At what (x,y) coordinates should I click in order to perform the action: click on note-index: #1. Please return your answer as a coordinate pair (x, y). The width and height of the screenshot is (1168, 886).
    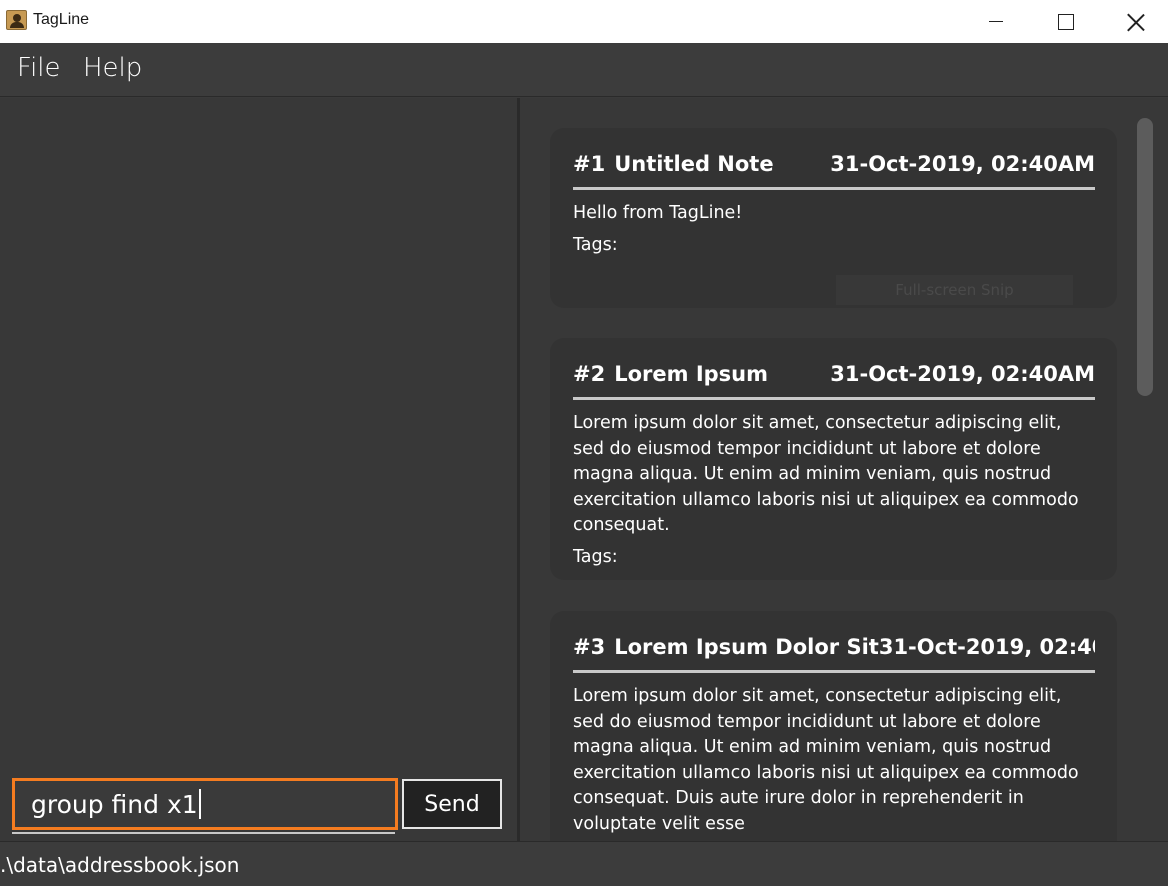
    Looking at the image, I should click on (589, 164).